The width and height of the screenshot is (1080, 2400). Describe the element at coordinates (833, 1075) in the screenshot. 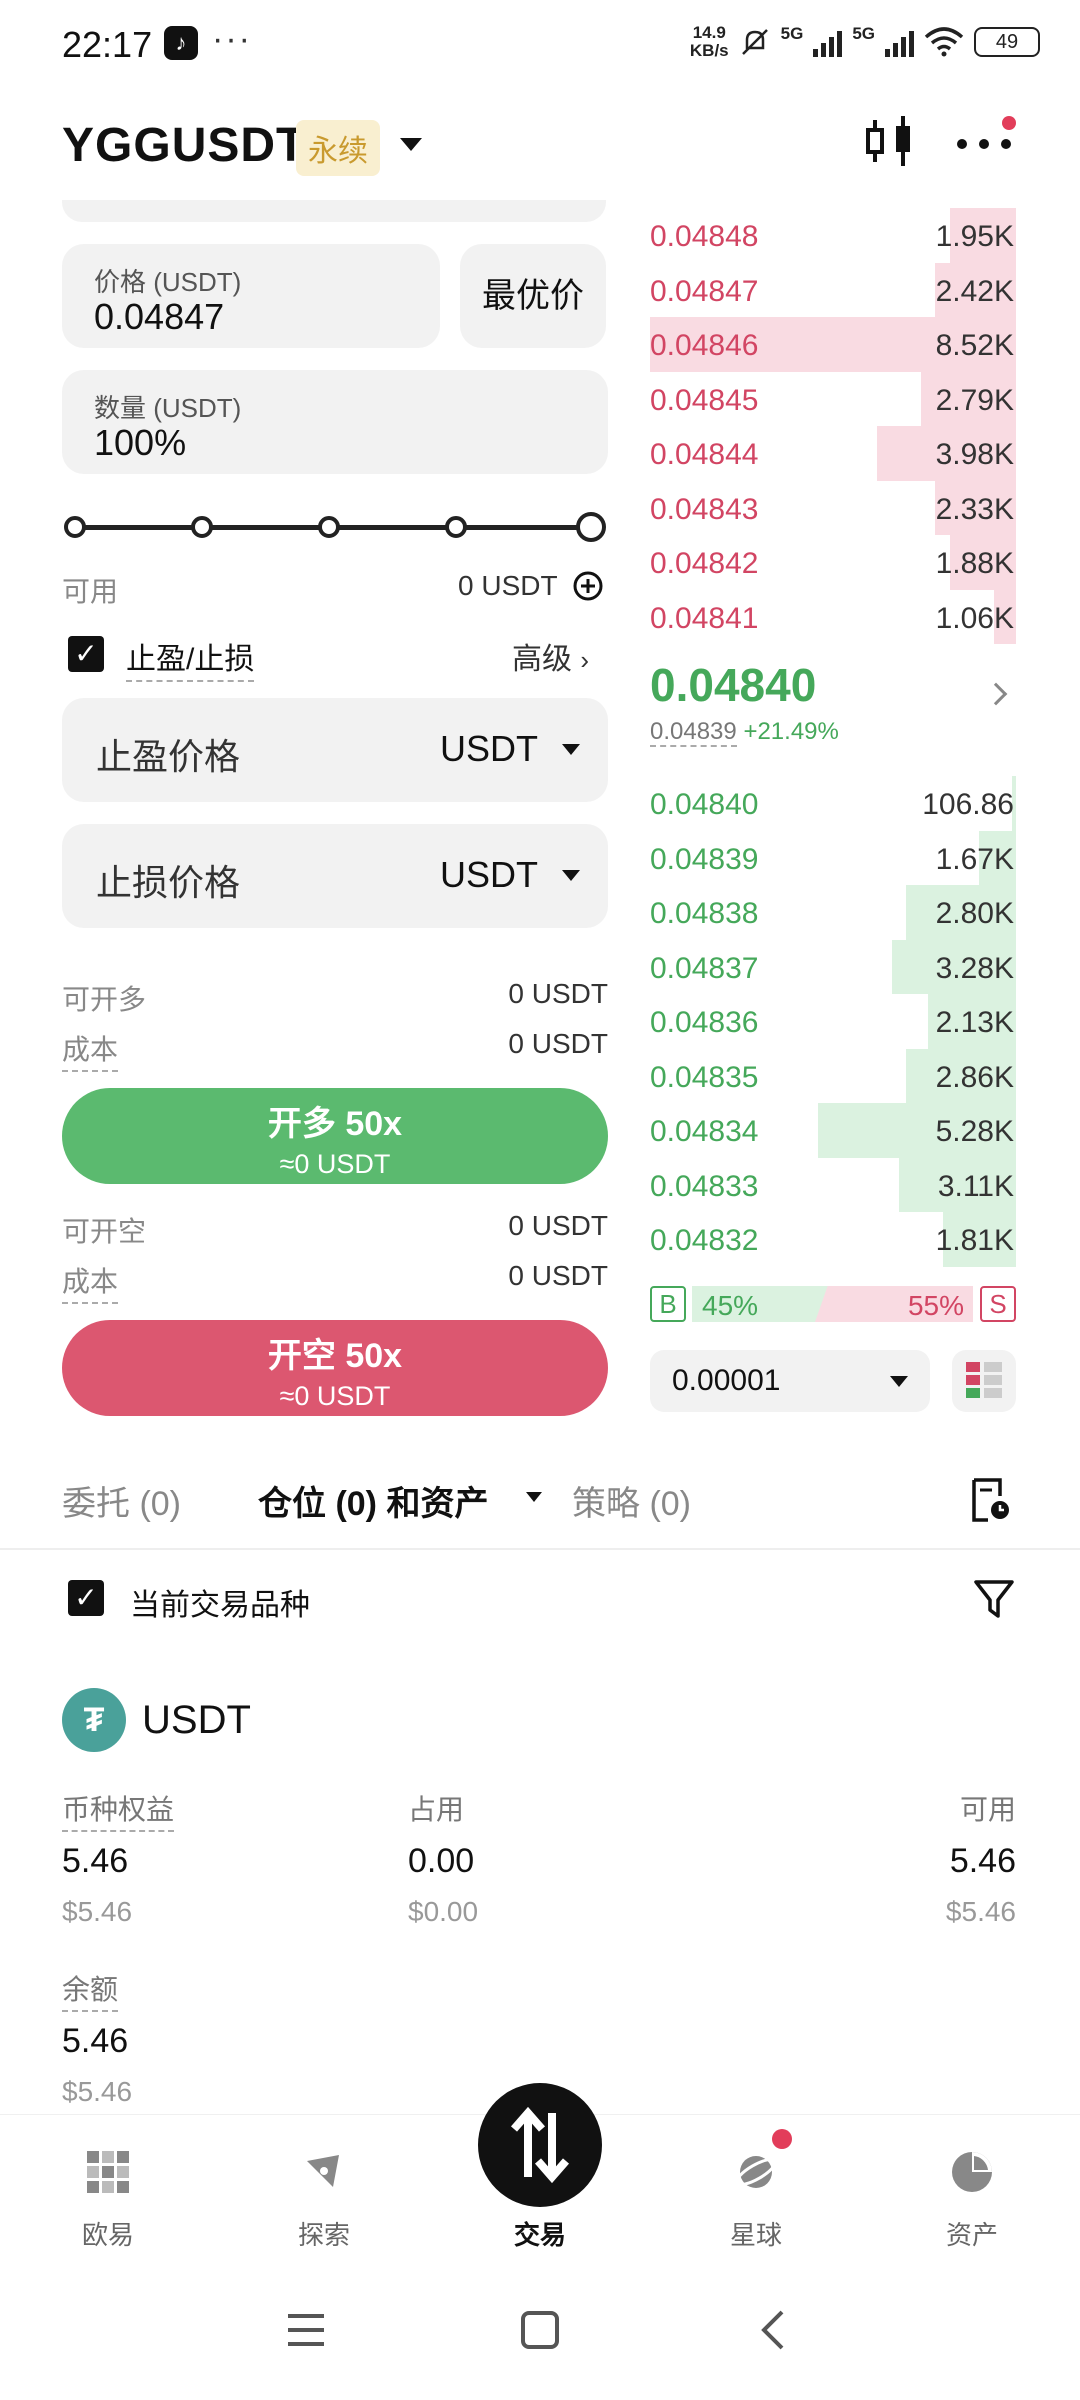

I see `bid-row: 0.04835 2.86K` at that location.